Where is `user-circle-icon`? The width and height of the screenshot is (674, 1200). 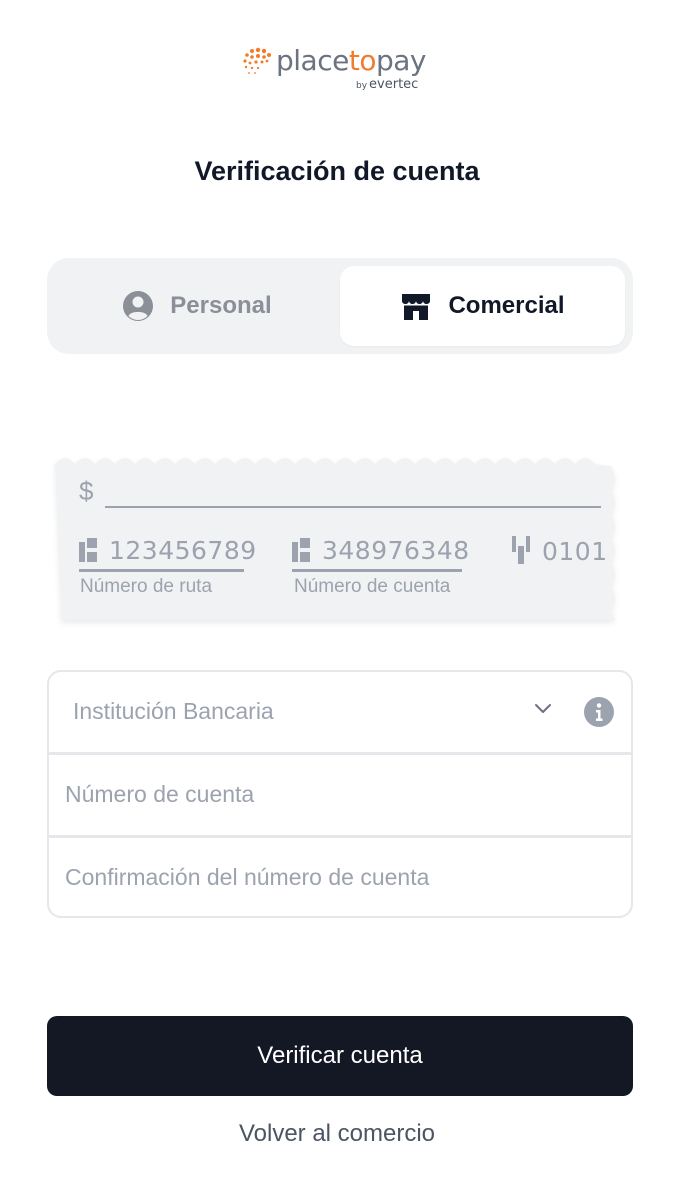 user-circle-icon is located at coordinates (138, 306).